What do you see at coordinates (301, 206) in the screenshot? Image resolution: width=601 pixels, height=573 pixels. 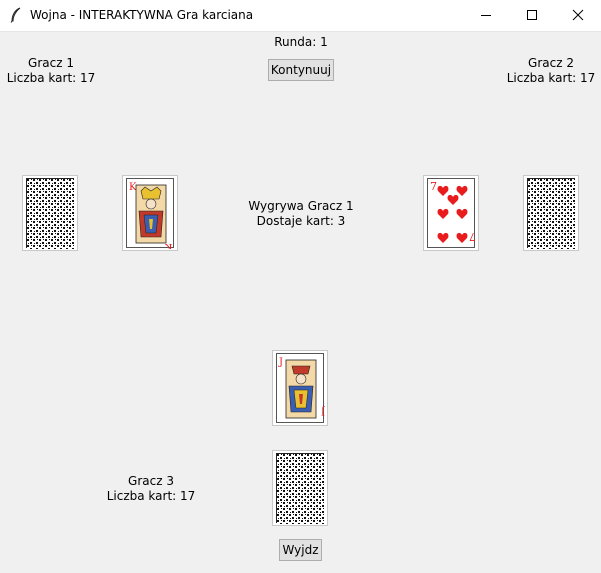 I see `winner-label: Wygrywa Gracz 1` at bounding box center [301, 206].